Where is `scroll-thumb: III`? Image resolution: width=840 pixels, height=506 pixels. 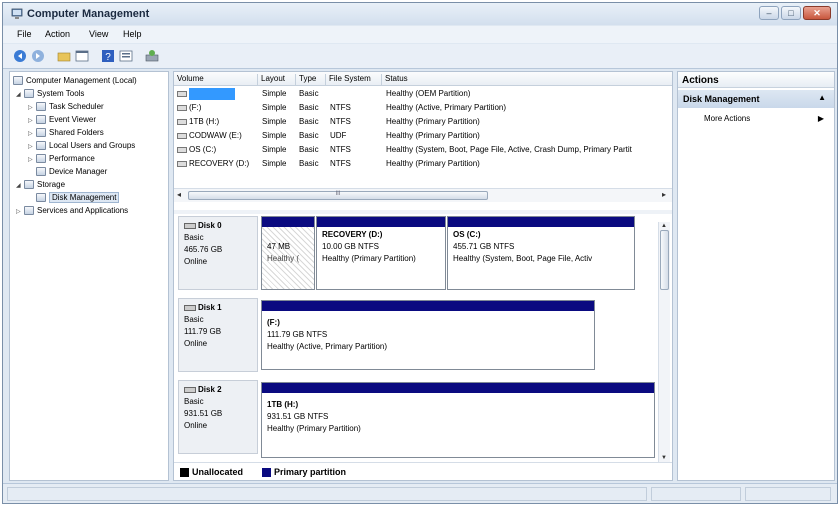
scroll-thumb: III is located at coordinates (338, 195).